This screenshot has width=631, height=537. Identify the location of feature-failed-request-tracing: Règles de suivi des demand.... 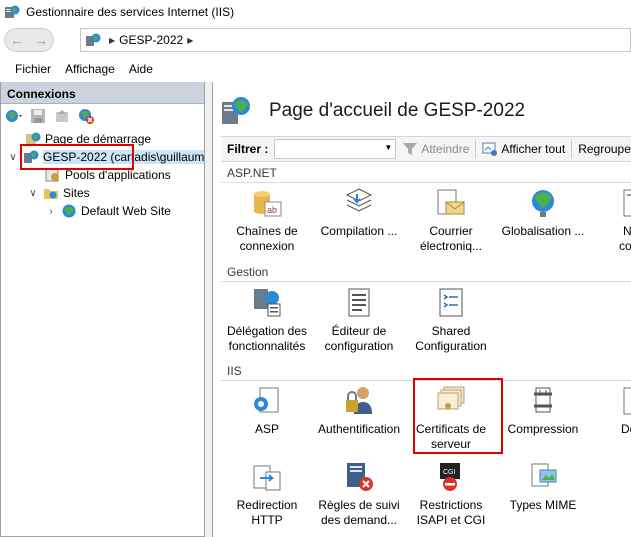
(359, 494).